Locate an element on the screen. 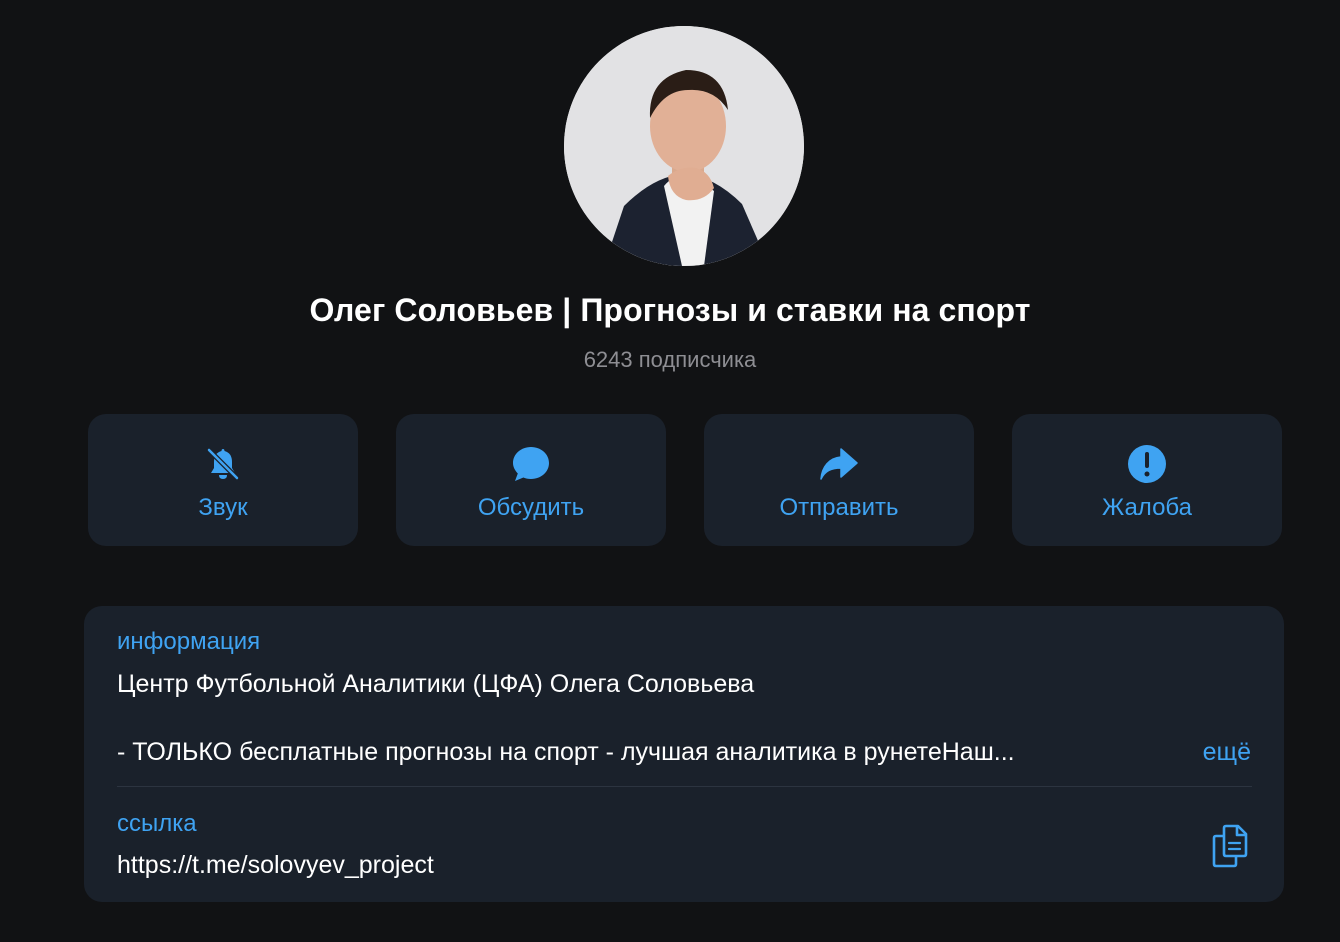 This screenshot has height=942, width=1340. exclamation-circle-icon is located at coordinates (1147, 464).